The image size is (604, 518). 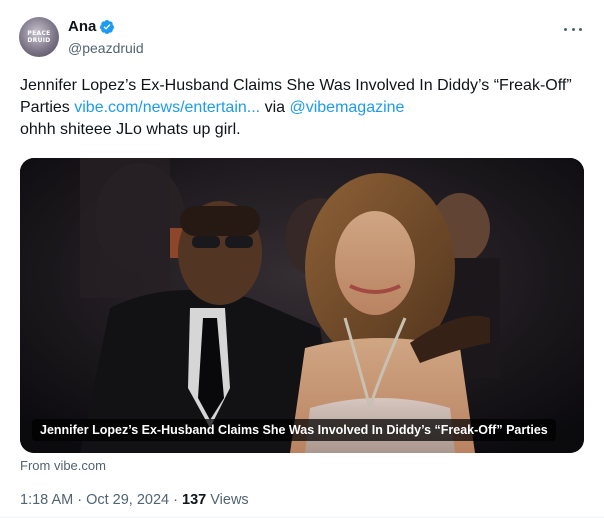 I want to click on tweet-time: 1:18 AM, so click(x=46, y=500).